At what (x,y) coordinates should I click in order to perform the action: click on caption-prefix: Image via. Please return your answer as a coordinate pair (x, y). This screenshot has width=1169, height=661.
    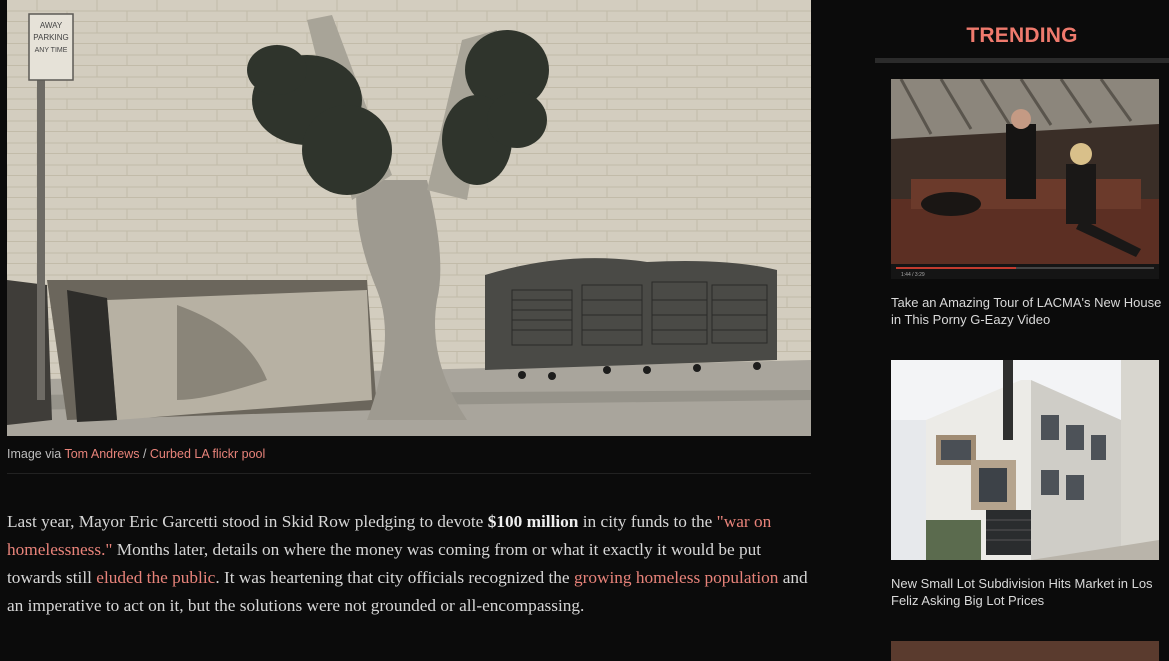
    Looking at the image, I should click on (36, 454).